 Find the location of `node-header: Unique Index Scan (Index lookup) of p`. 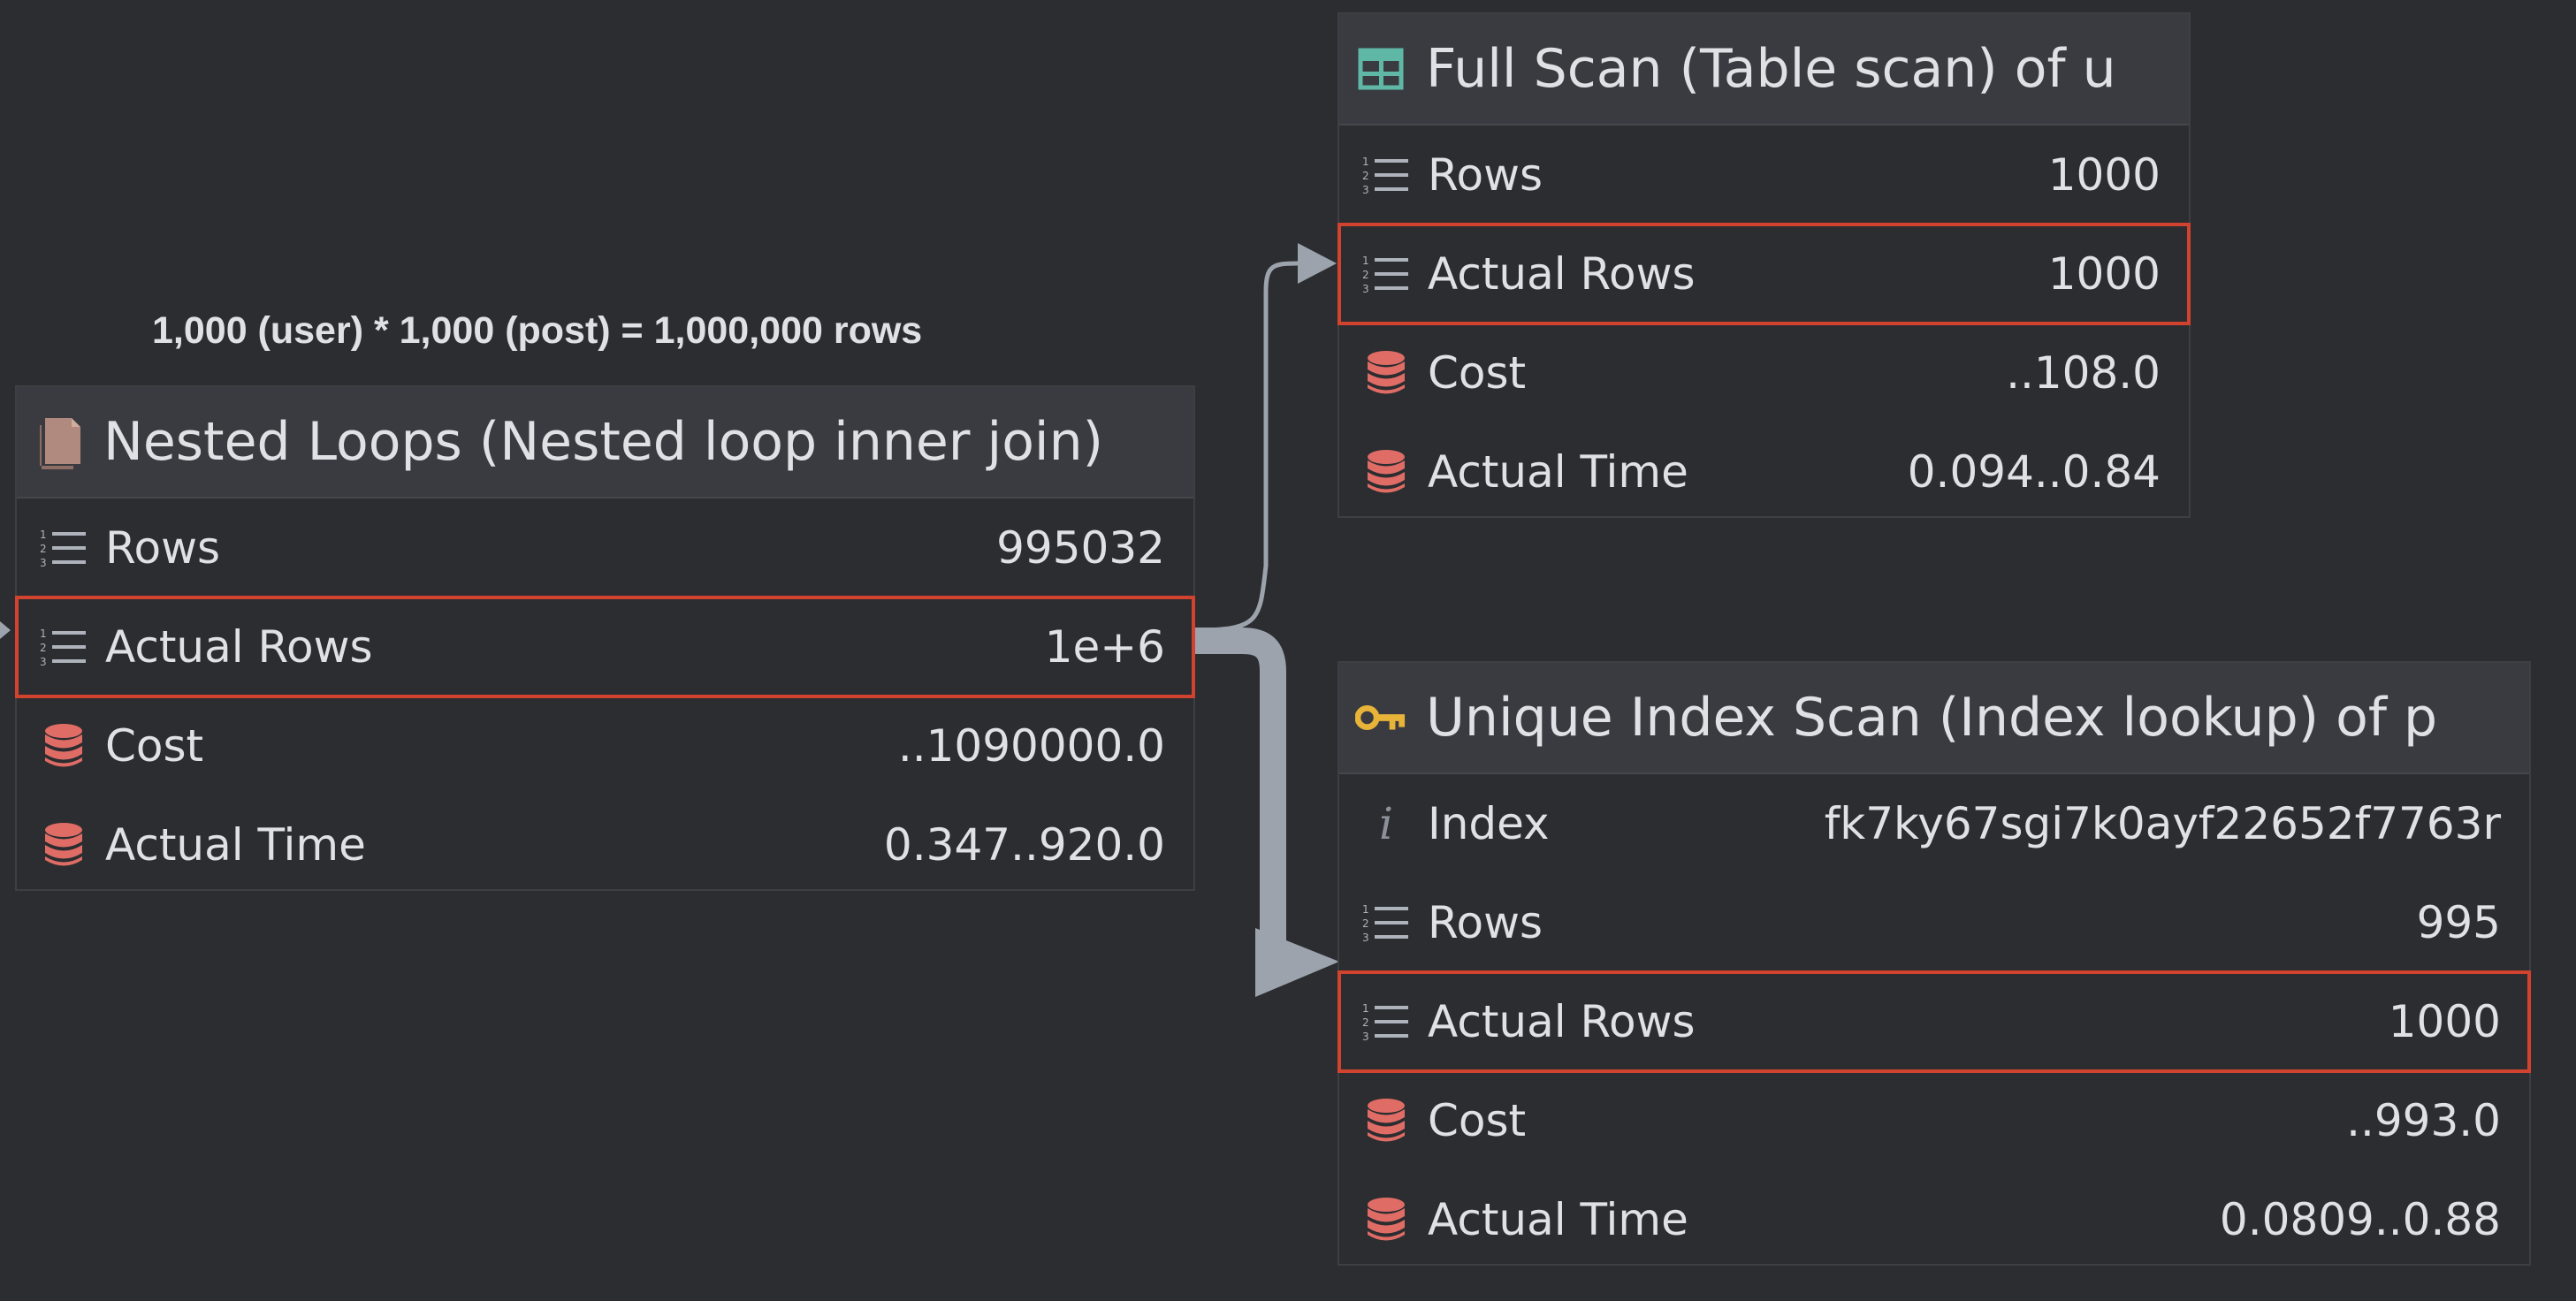

node-header: Unique Index Scan (Index lookup) of p is located at coordinates (1934, 719).